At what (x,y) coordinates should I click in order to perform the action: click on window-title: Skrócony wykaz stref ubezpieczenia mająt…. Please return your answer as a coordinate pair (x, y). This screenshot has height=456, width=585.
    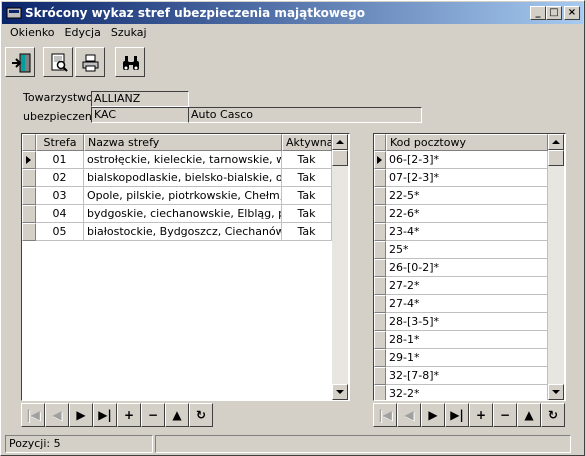
    Looking at the image, I should click on (195, 13).